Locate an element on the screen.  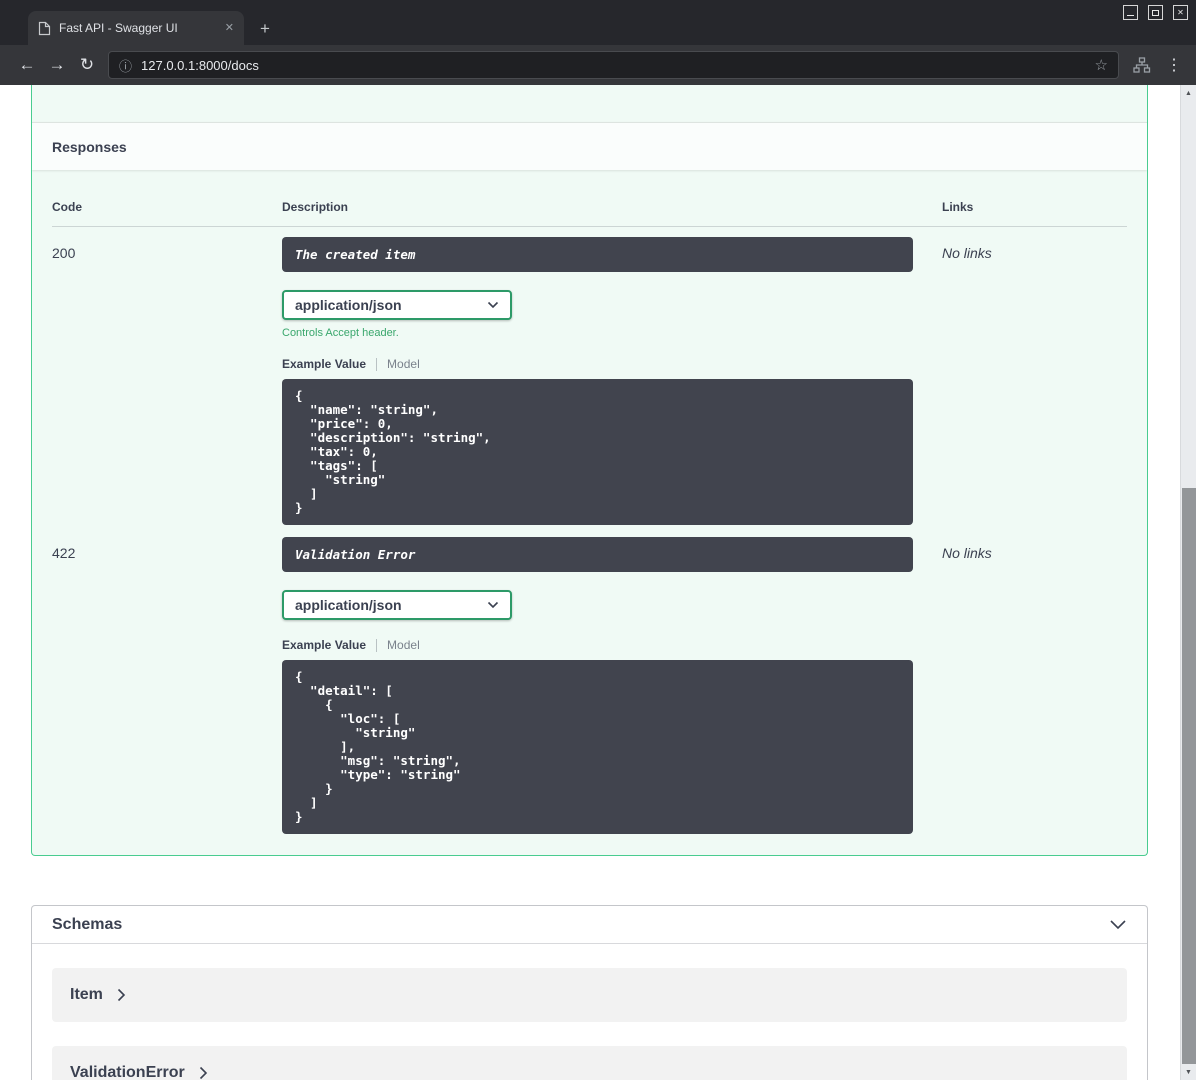
response-code: 422 is located at coordinates (64, 553).